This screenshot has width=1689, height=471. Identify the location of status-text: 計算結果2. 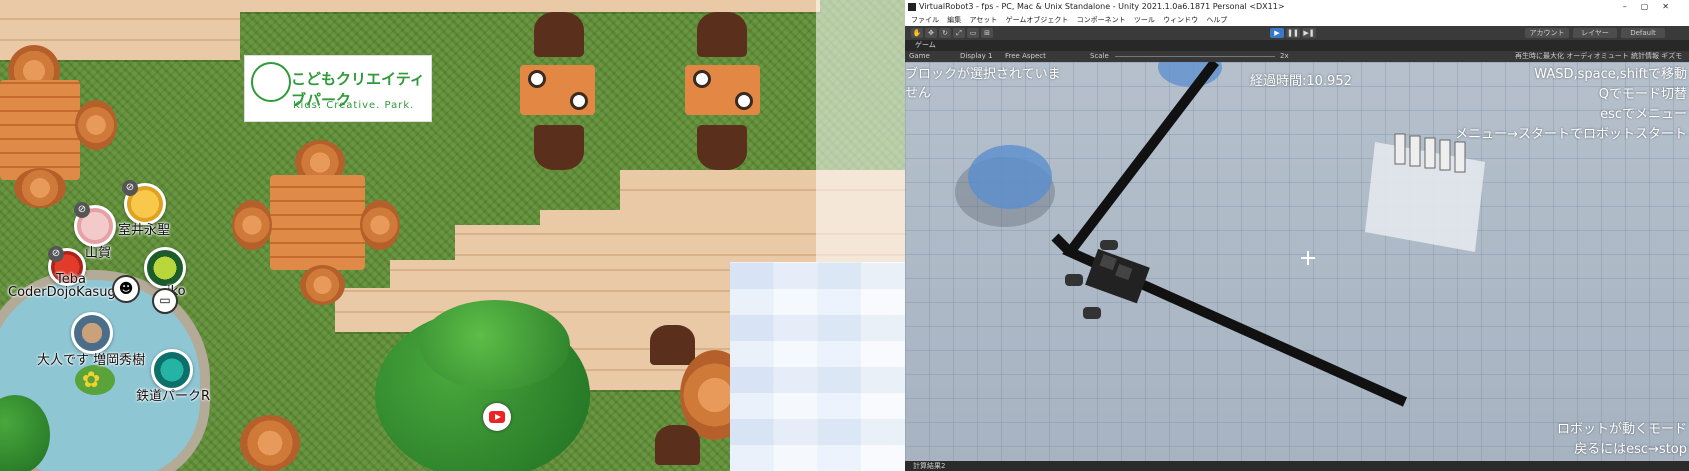
(929, 466).